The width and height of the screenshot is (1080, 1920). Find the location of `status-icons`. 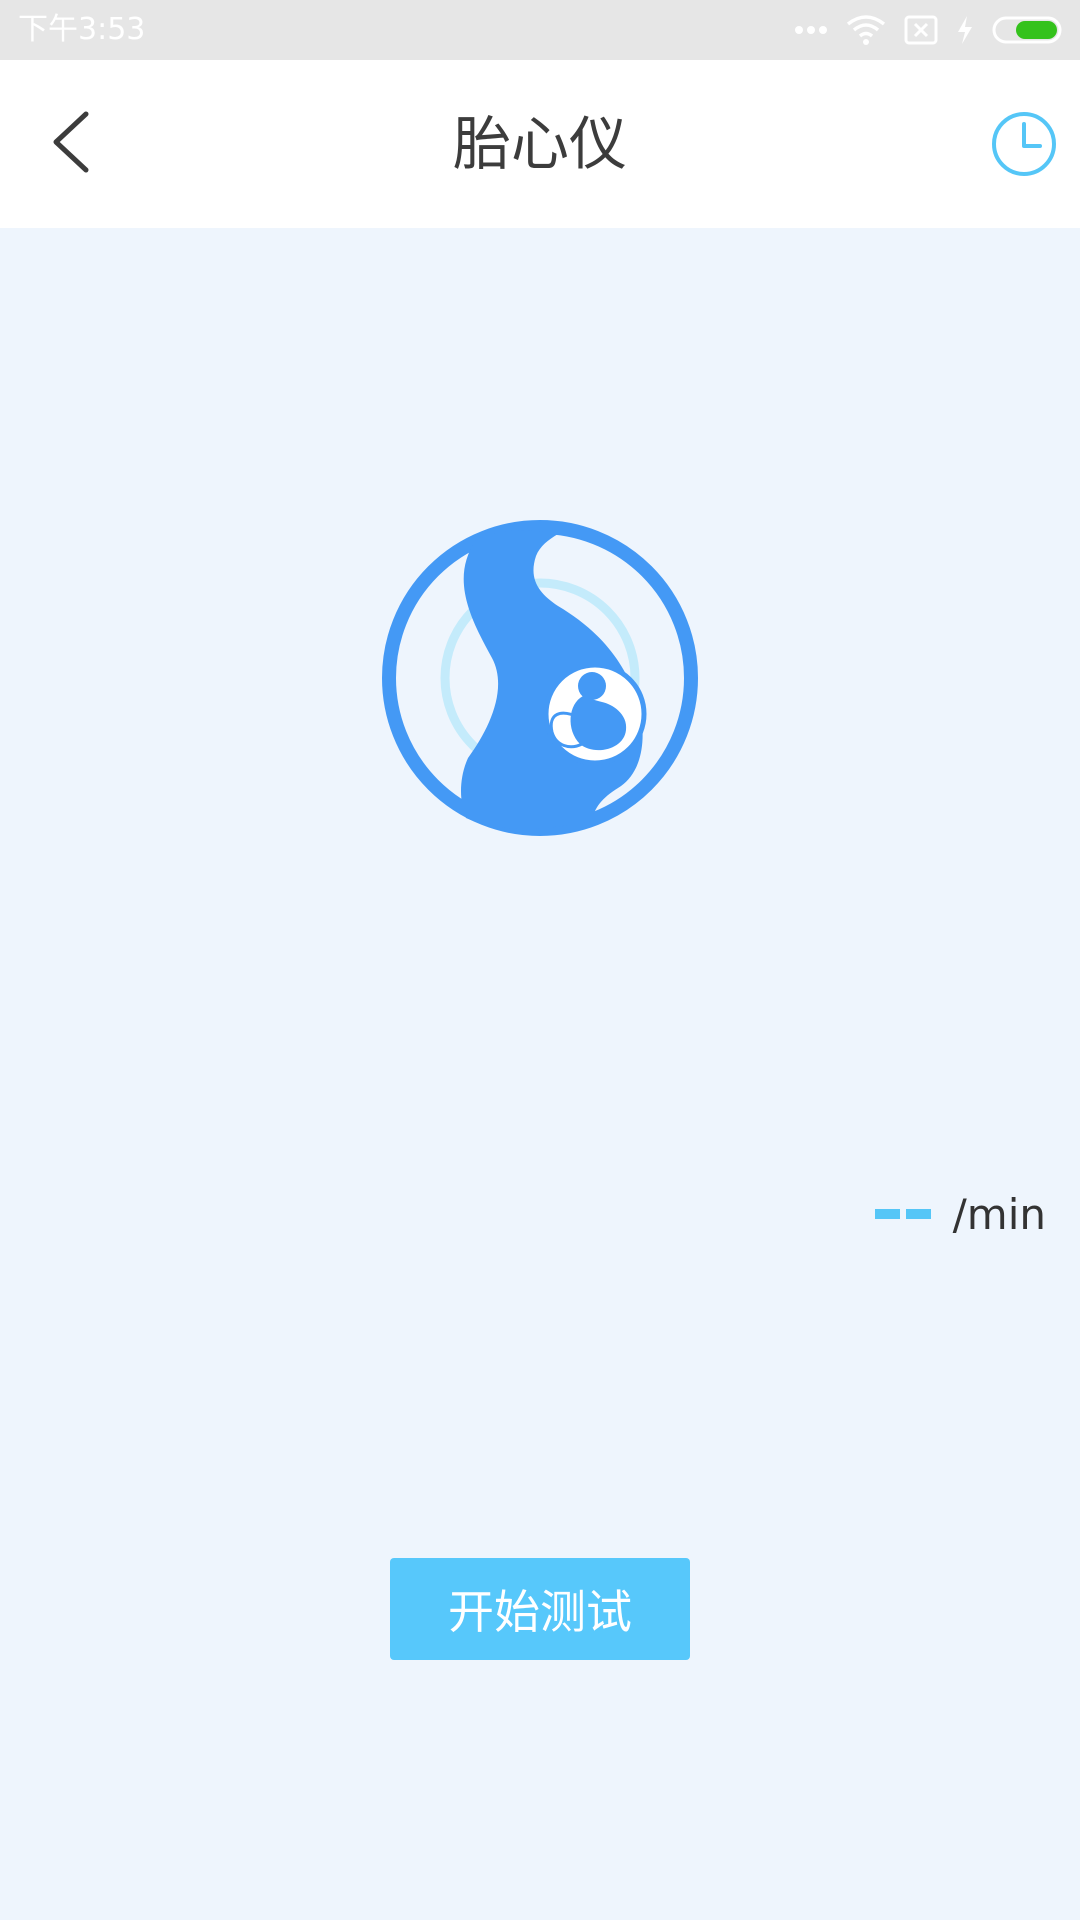

status-icons is located at coordinates (928, 30).